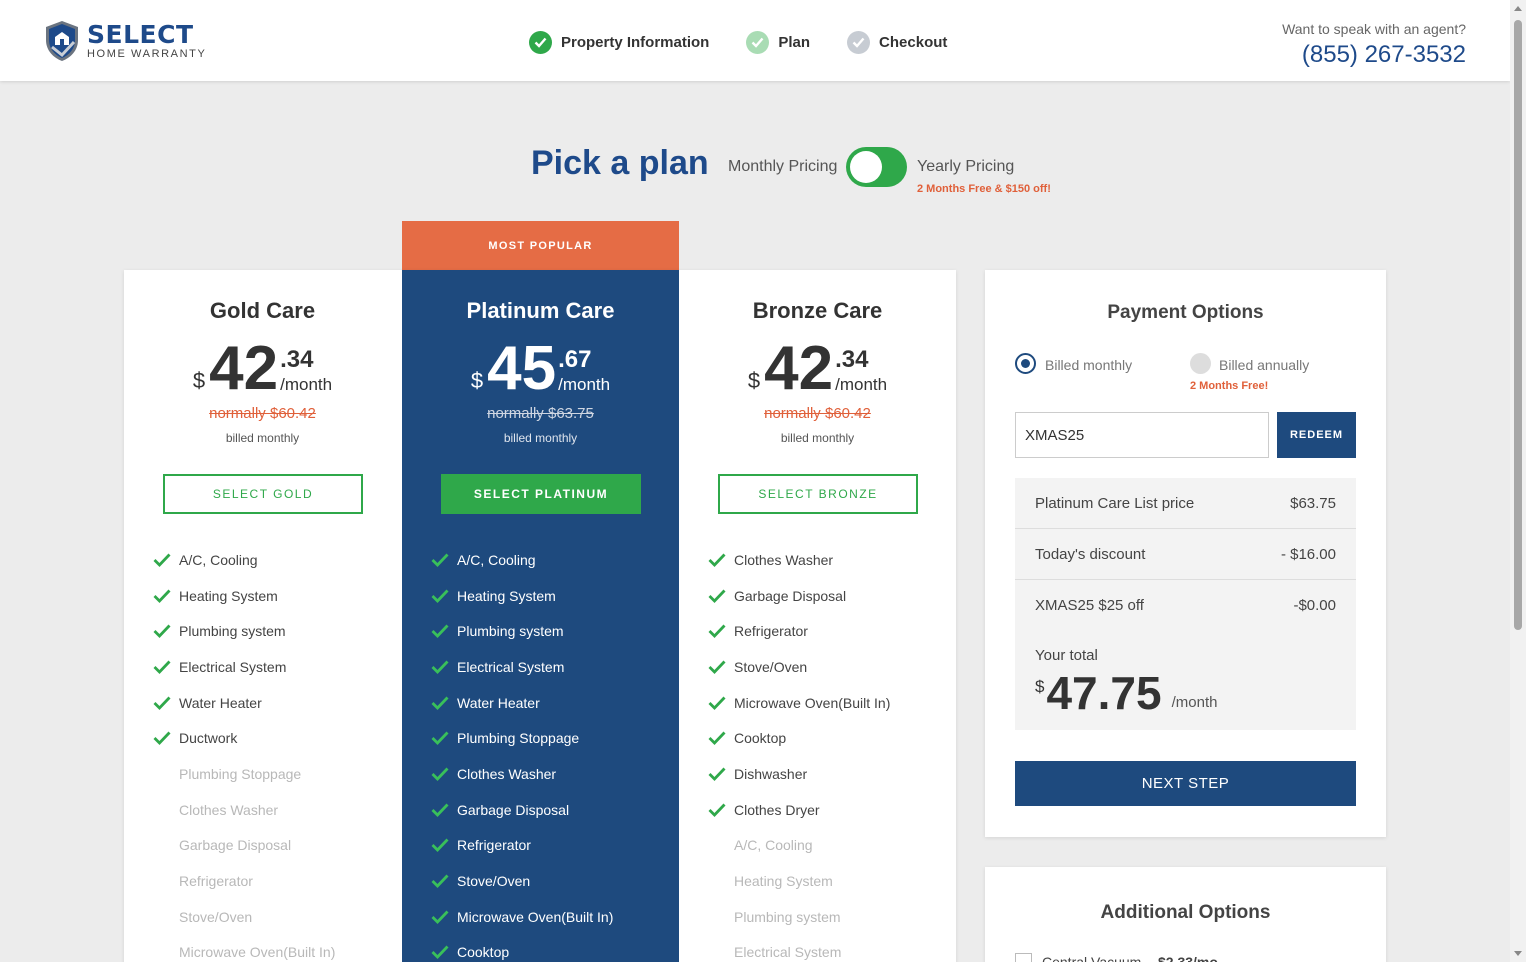 The width and height of the screenshot is (1526, 962). Describe the element at coordinates (1091, 958) in the screenshot. I see `additional-option-label: Central Vacuum` at that location.